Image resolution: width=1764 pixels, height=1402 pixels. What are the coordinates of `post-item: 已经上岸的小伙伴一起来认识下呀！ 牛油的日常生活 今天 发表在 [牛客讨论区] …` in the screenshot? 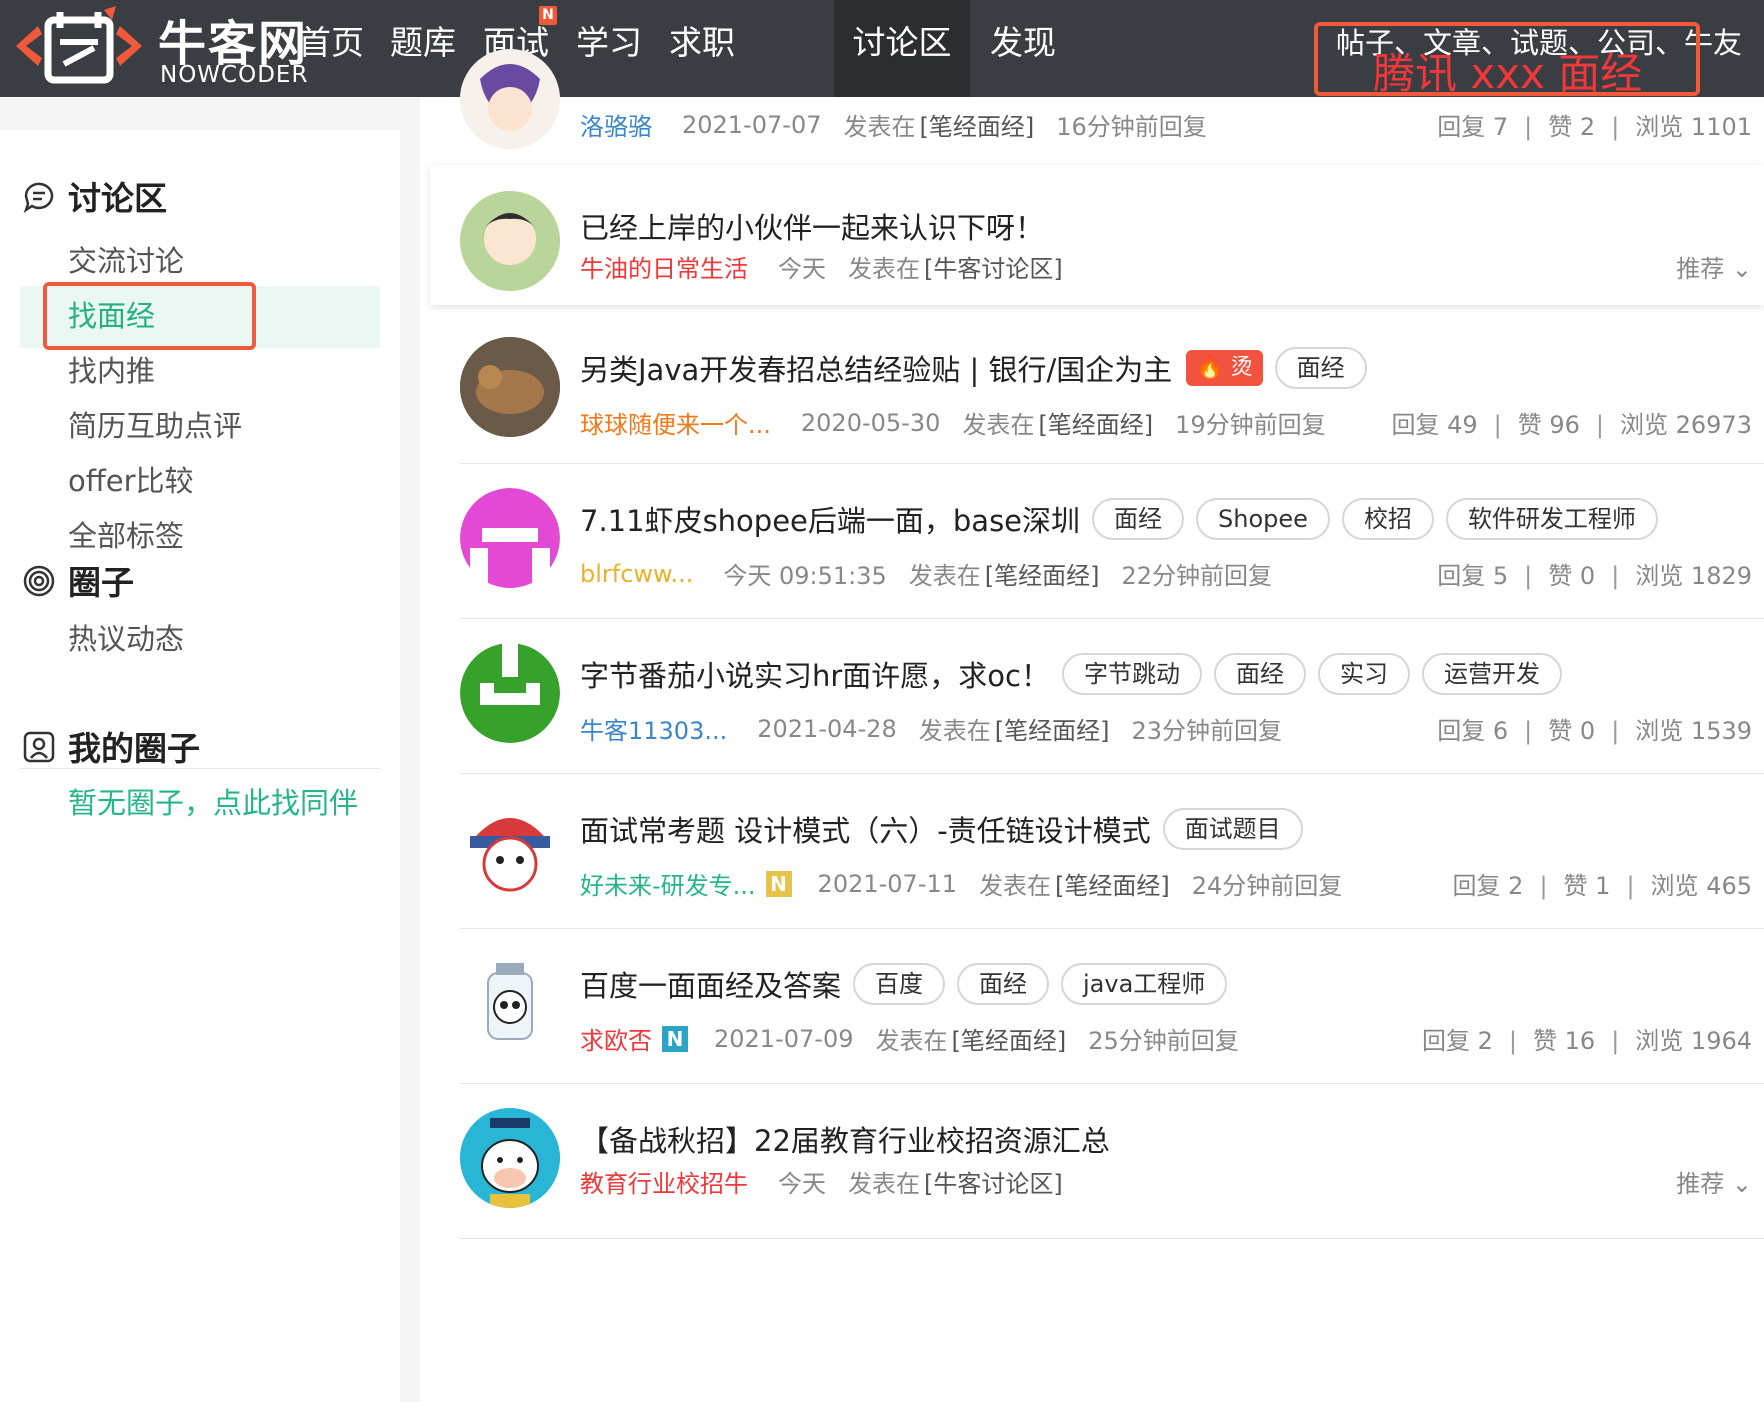 It's located at (1092, 235).